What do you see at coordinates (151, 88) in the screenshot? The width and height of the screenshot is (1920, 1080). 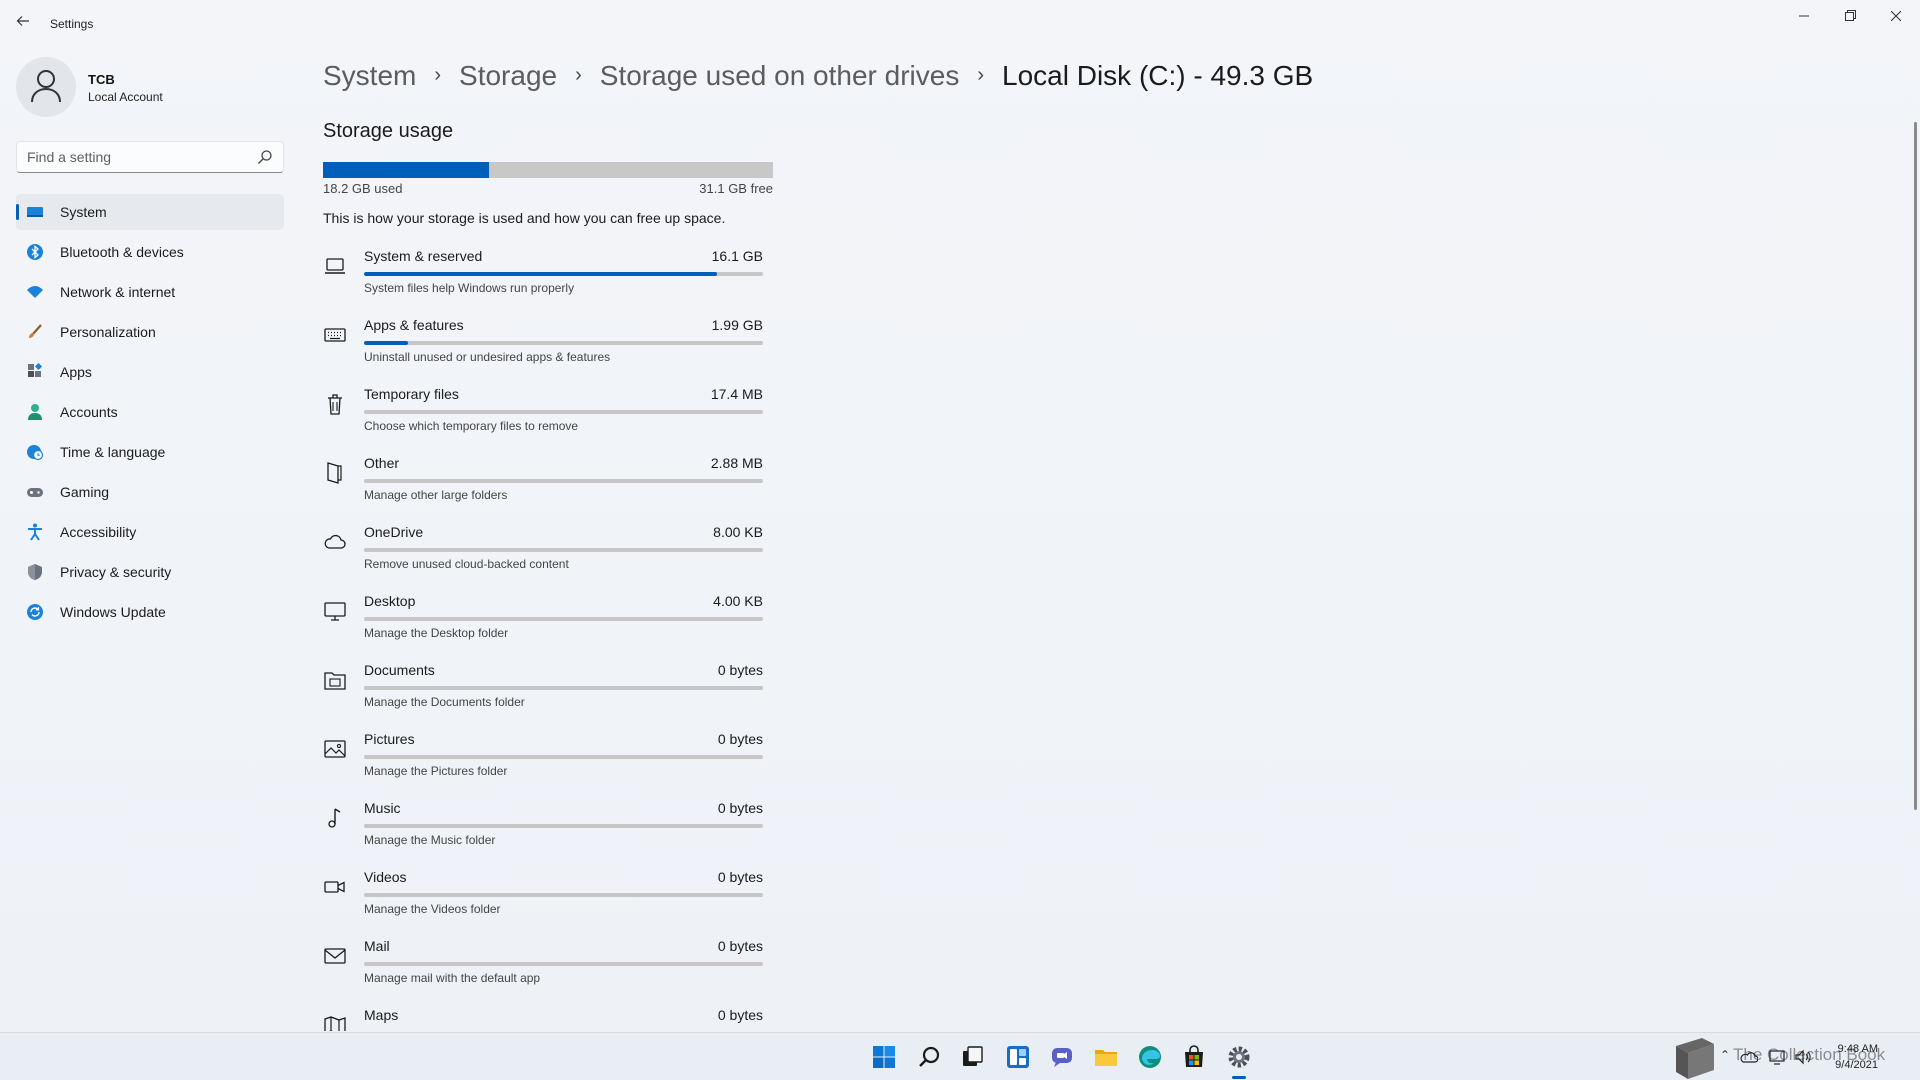 I see `user-profile: TCB Local Account` at bounding box center [151, 88].